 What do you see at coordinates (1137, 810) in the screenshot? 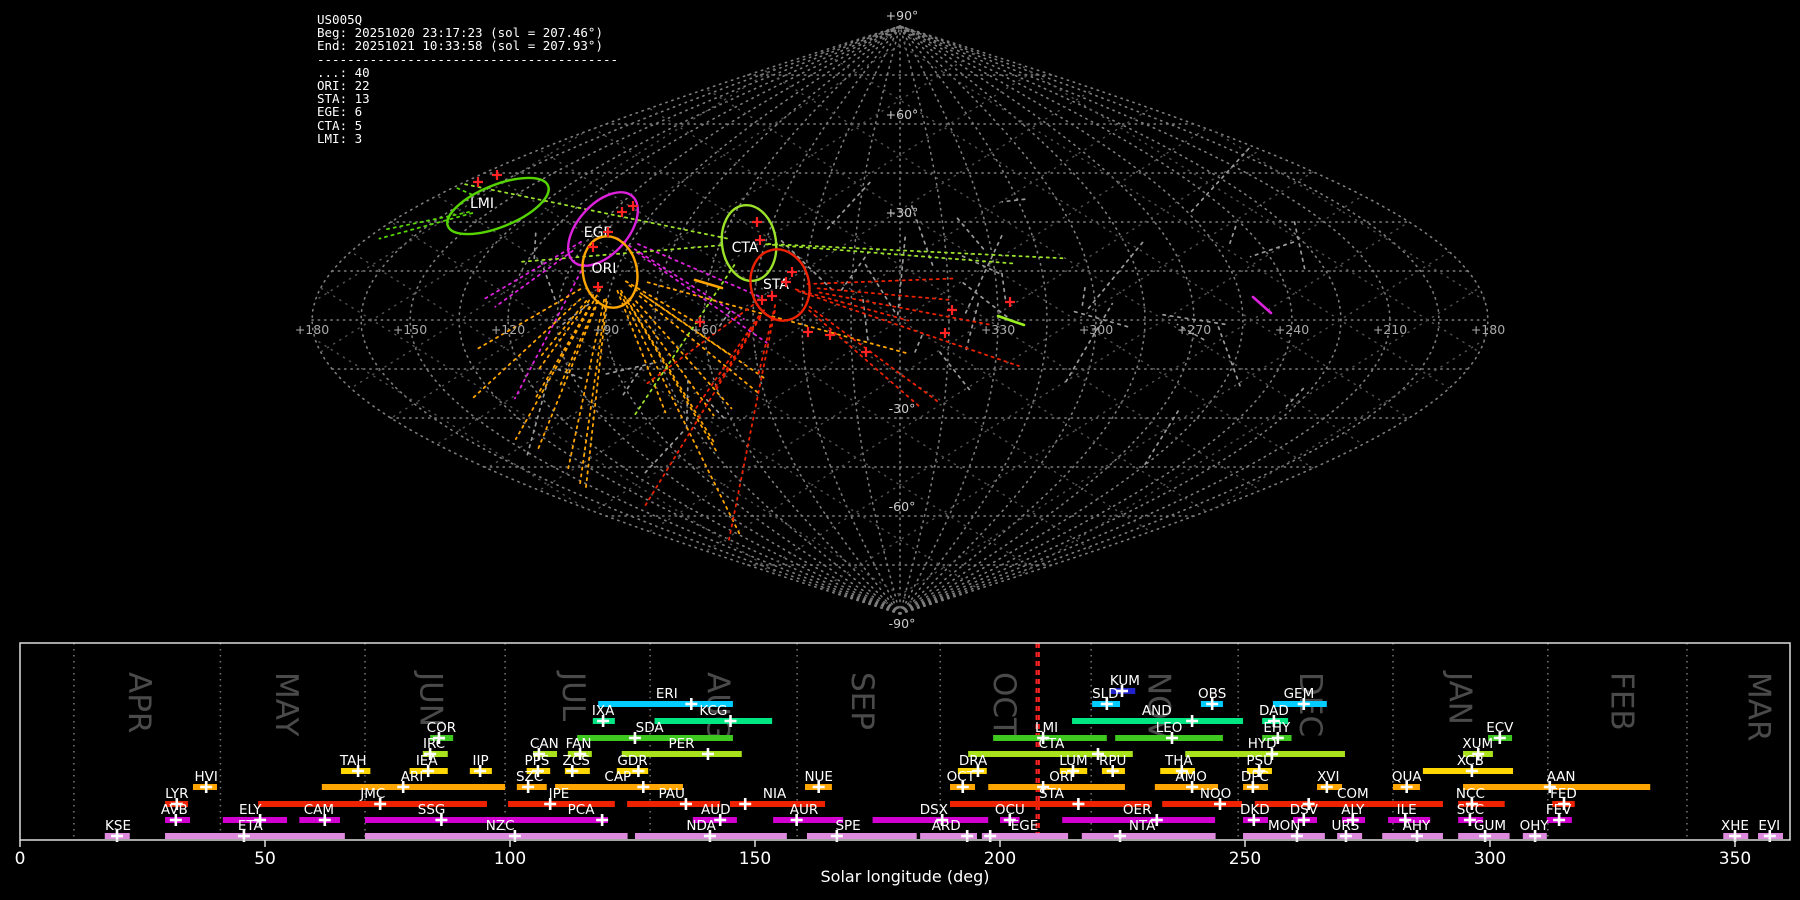
I see `shower-label-OER: OER` at bounding box center [1137, 810].